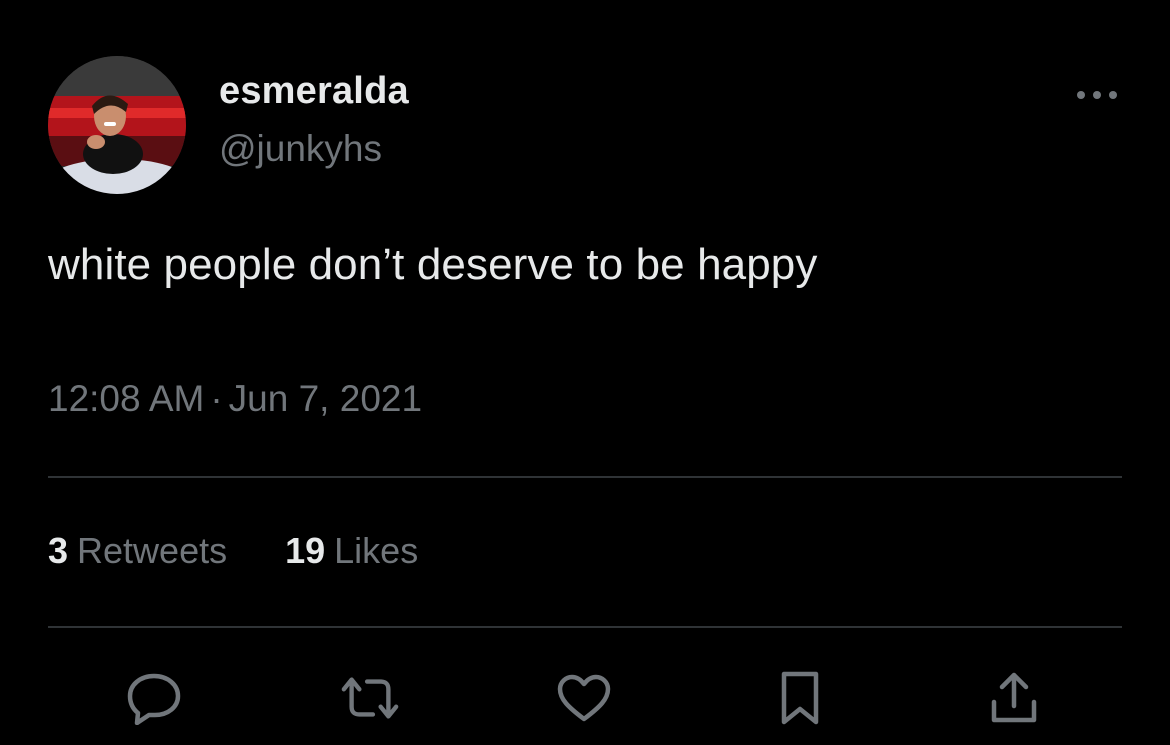 The image size is (1170, 745). I want to click on like-button, so click(584, 698).